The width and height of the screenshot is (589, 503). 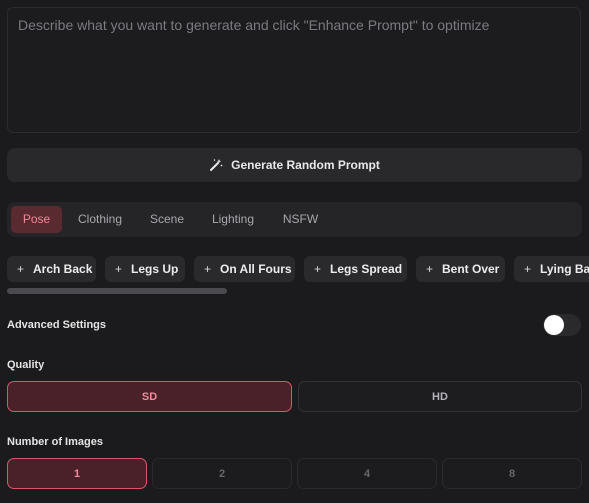 What do you see at coordinates (26, 365) in the screenshot?
I see `quality-label: Quality` at bounding box center [26, 365].